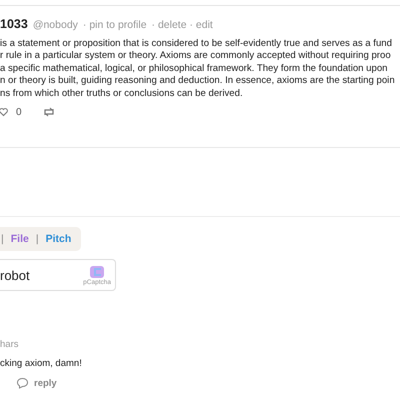  Describe the element at coordinates (114, 25) in the screenshot. I see `post-action: · pin to profile` at that location.